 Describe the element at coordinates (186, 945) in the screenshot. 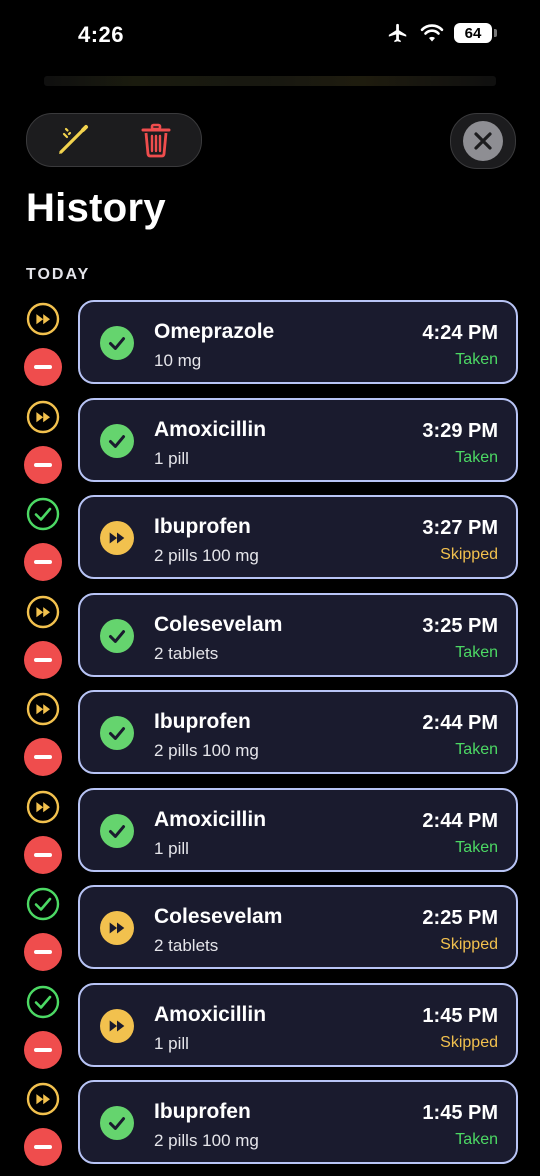

I see `medication-dose: 2 tablets` at that location.